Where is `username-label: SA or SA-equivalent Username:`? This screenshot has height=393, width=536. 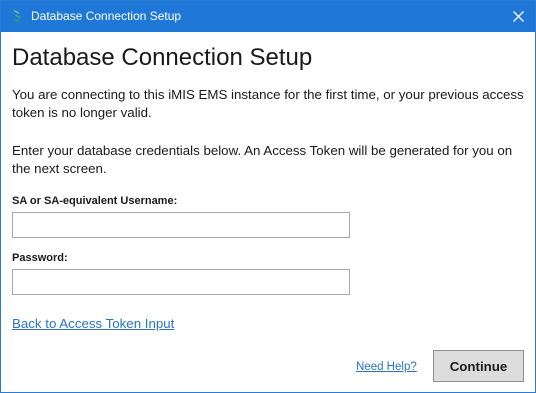
username-label: SA or SA-equivalent Username: is located at coordinates (95, 201).